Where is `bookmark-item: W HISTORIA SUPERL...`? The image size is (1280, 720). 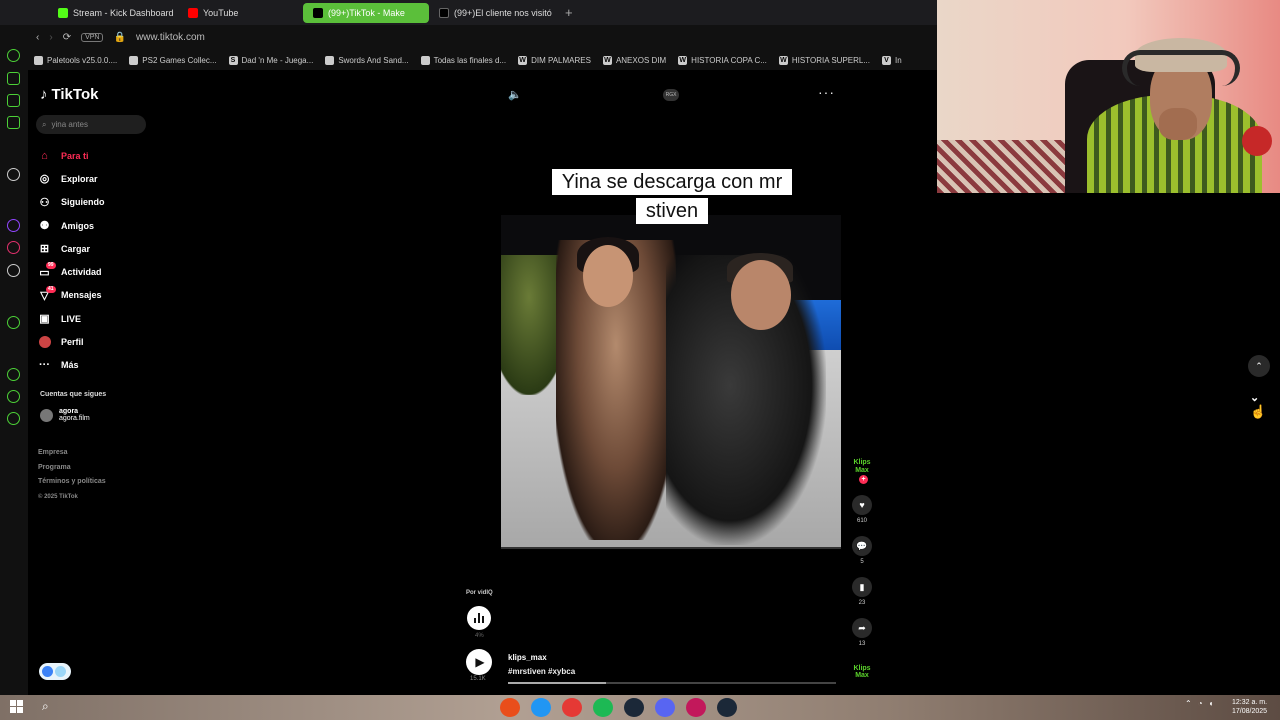
bookmark-item: W HISTORIA SUPERL... is located at coordinates (824, 60).